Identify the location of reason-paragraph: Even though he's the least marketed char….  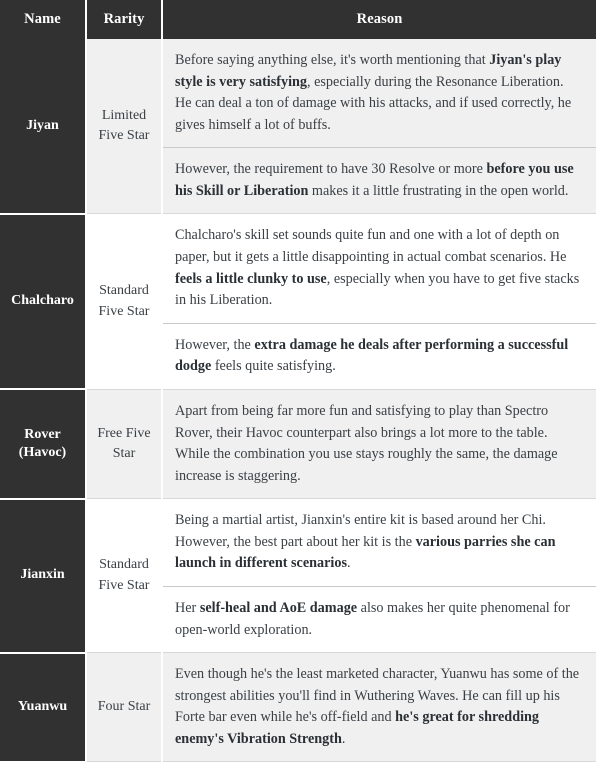
(379, 707).